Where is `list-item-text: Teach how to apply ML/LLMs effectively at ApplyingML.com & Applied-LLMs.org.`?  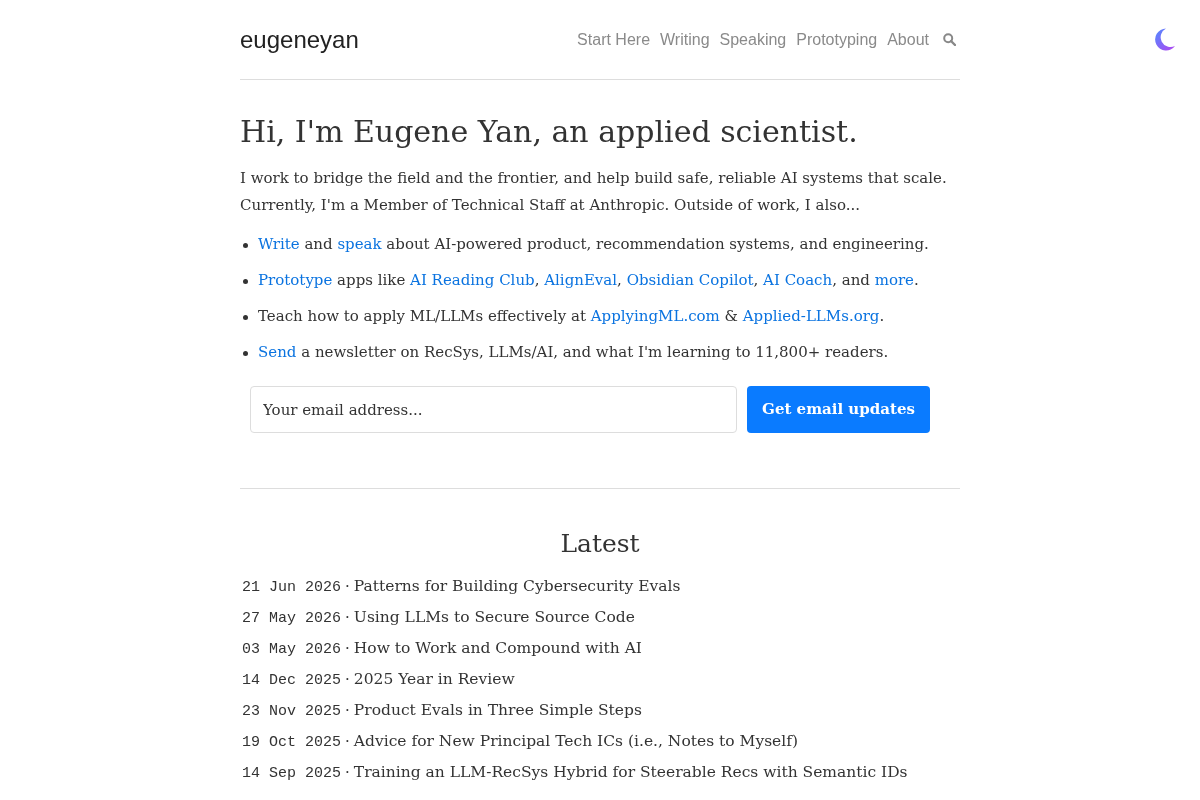 list-item-text: Teach how to apply ML/LLMs effectively at ApplyingML.com & Applied-LLMs.org. is located at coordinates (571, 316).